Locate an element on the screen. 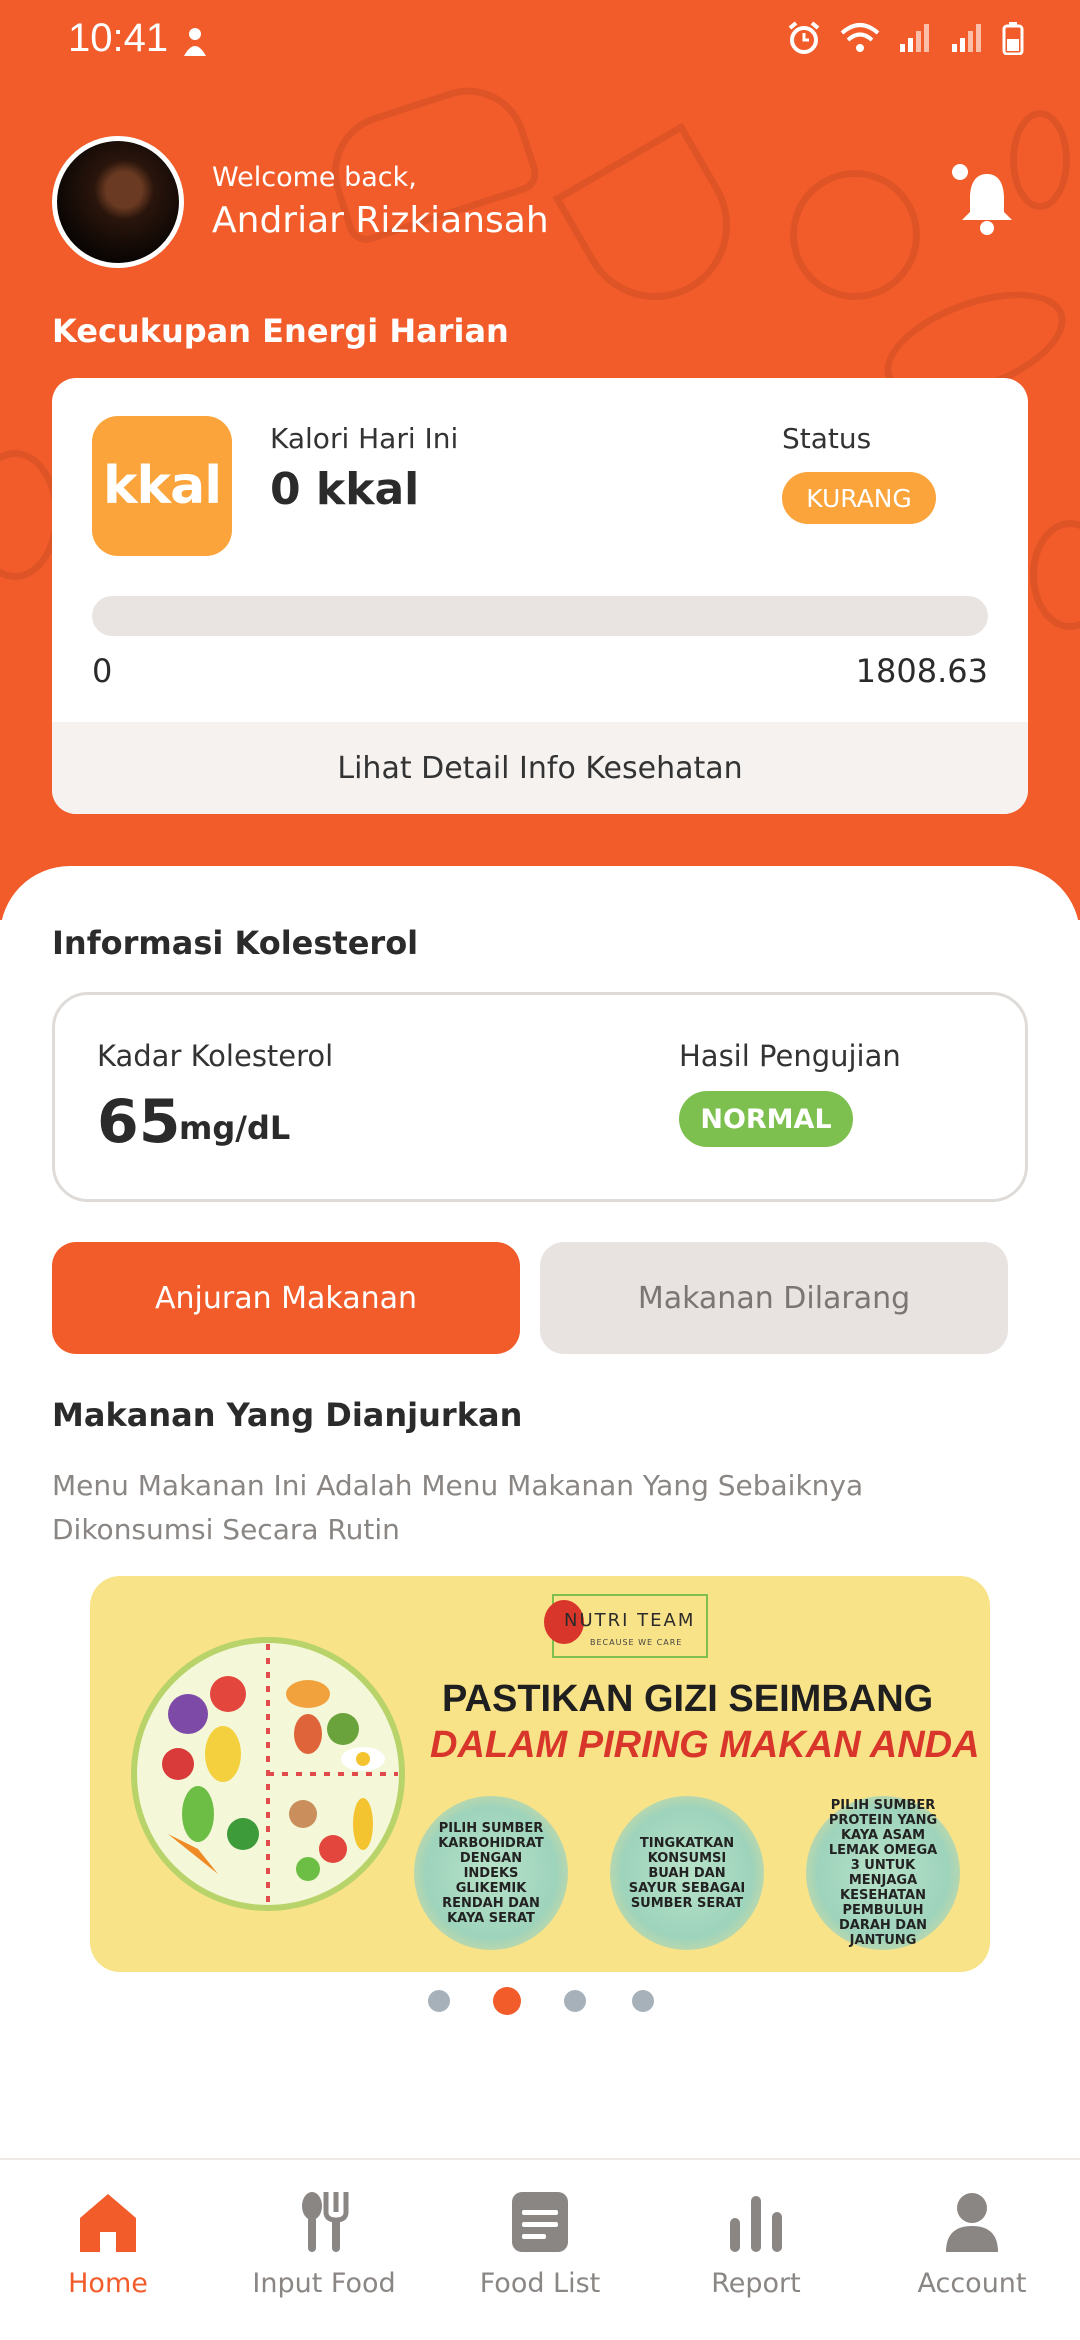 Image resolution: width=1080 pixels, height=2340 pixels. progress-min-value: 0 is located at coordinates (102, 671).